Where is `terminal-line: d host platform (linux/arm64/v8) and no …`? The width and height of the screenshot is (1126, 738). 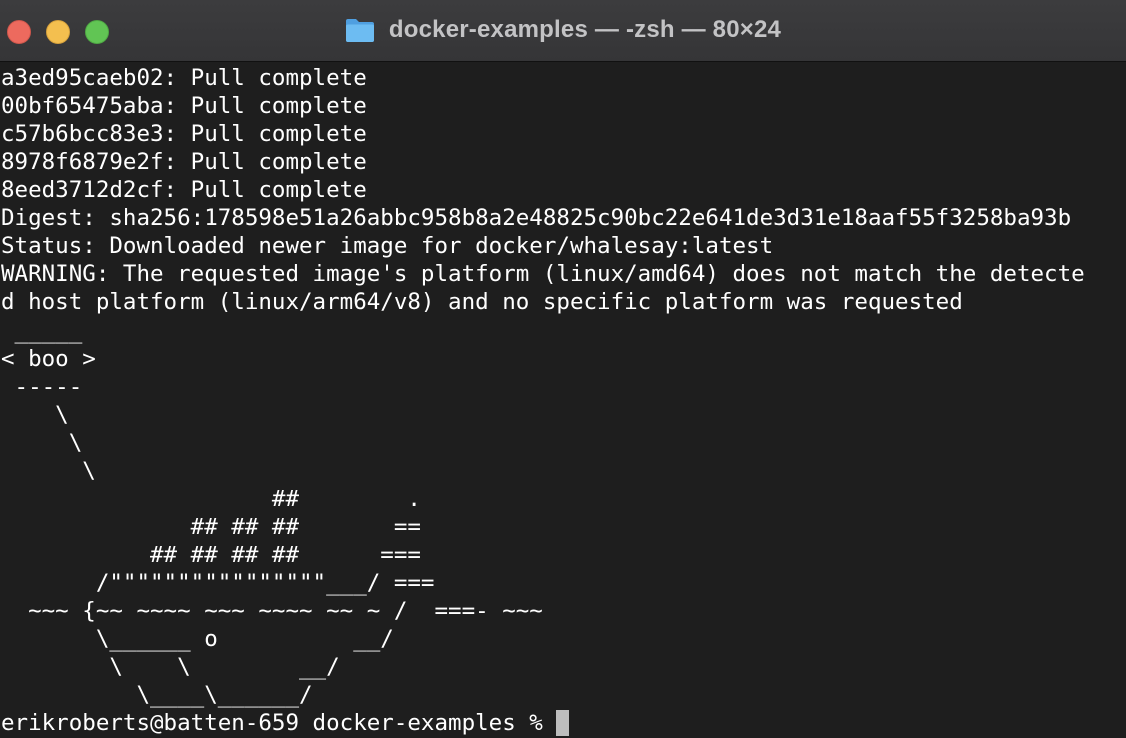
terminal-line: d host platform (linux/arm64/v8) and no … is located at coordinates (482, 302).